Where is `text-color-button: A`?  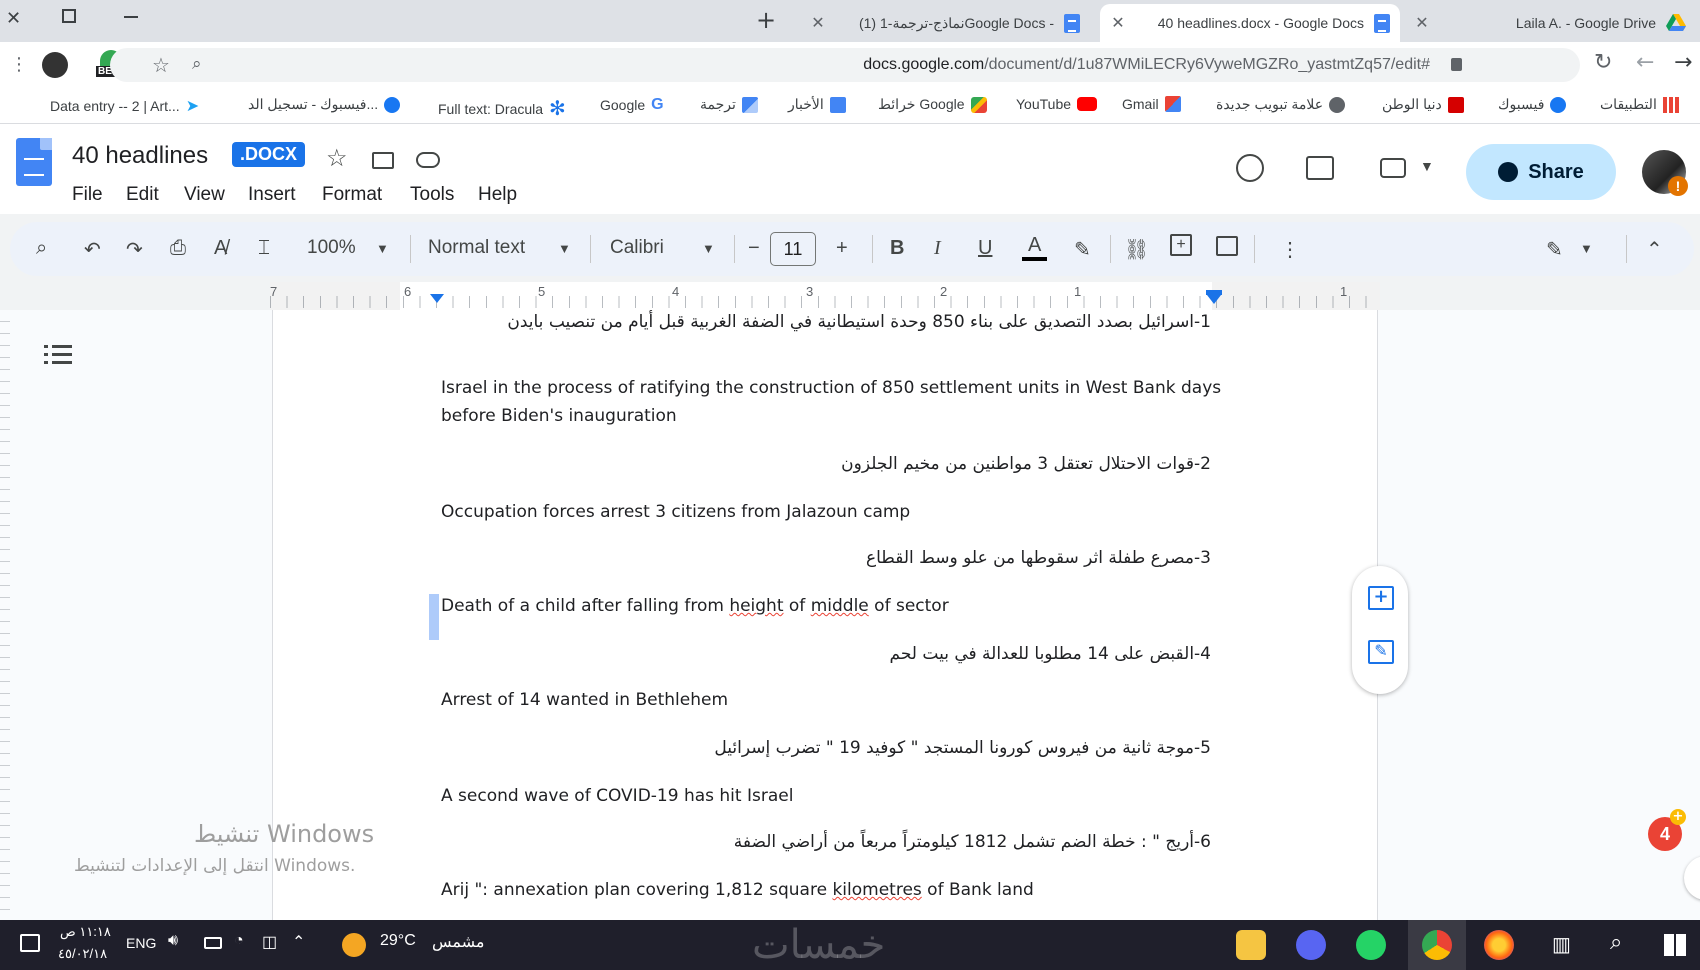 text-color-button: A is located at coordinates (1035, 247).